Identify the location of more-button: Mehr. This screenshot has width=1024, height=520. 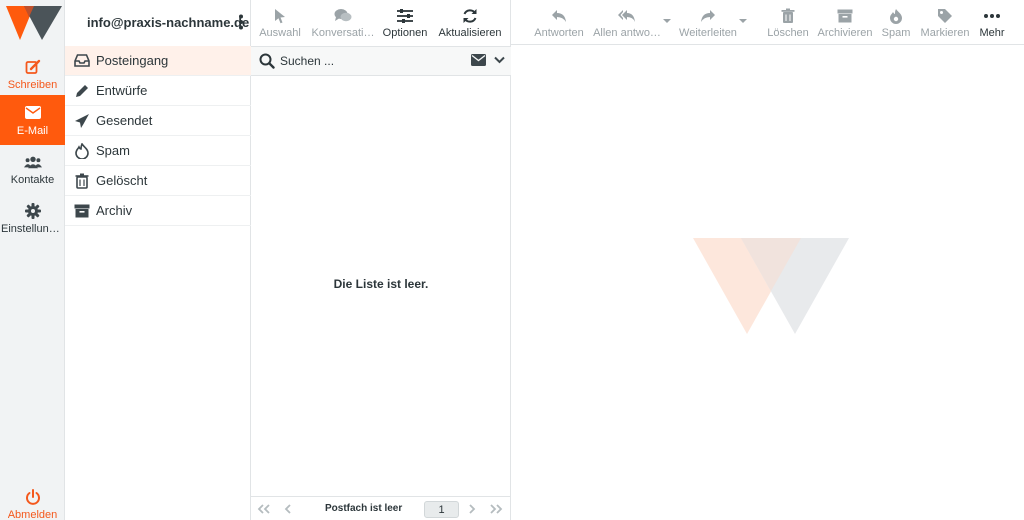
(992, 22).